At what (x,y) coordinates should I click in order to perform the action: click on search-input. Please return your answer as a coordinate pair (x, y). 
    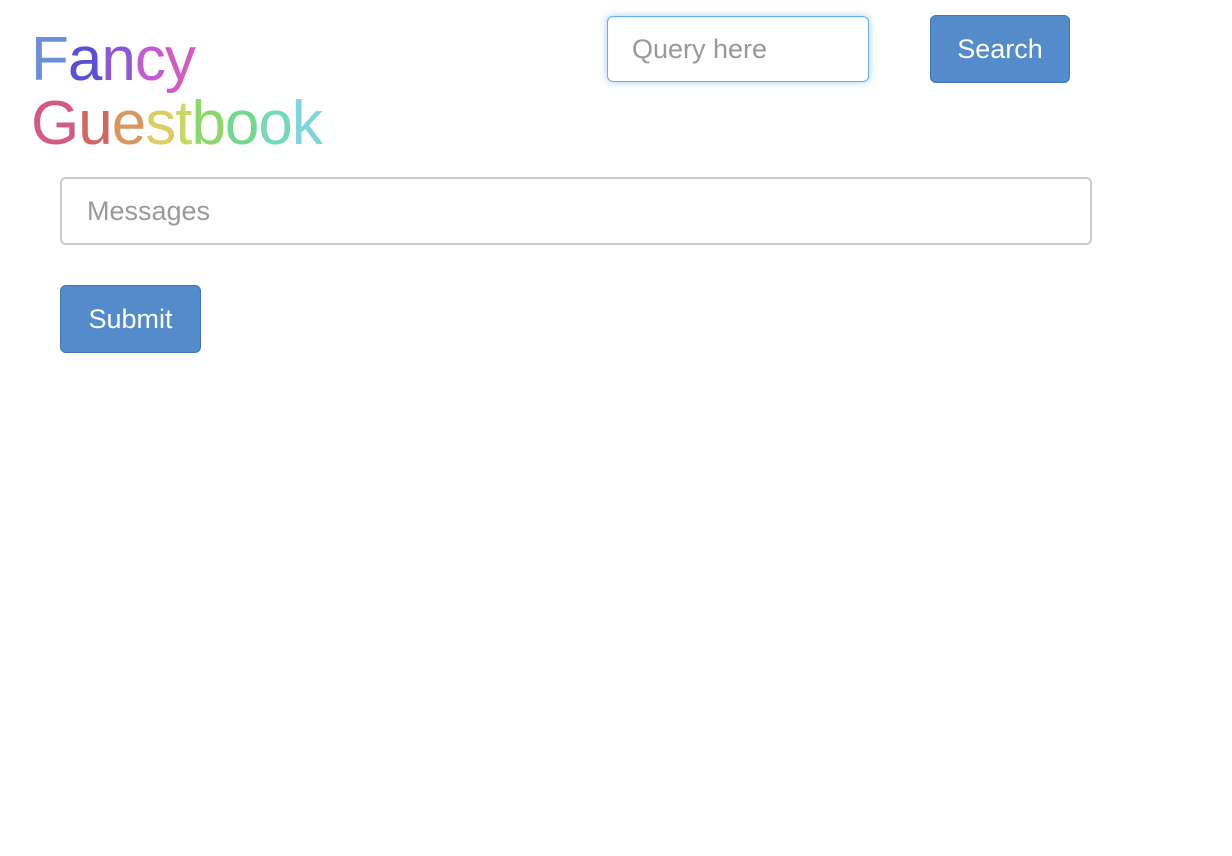
    Looking at the image, I should click on (738, 49).